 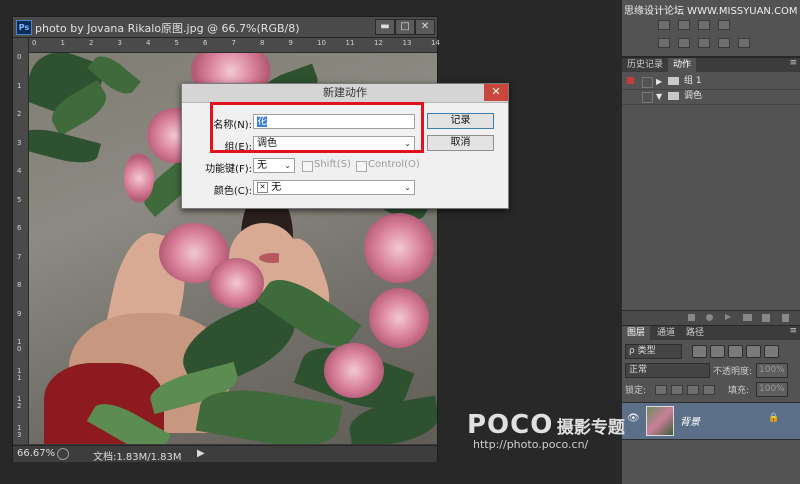 I want to click on trash-icon, so click(x=785, y=318).